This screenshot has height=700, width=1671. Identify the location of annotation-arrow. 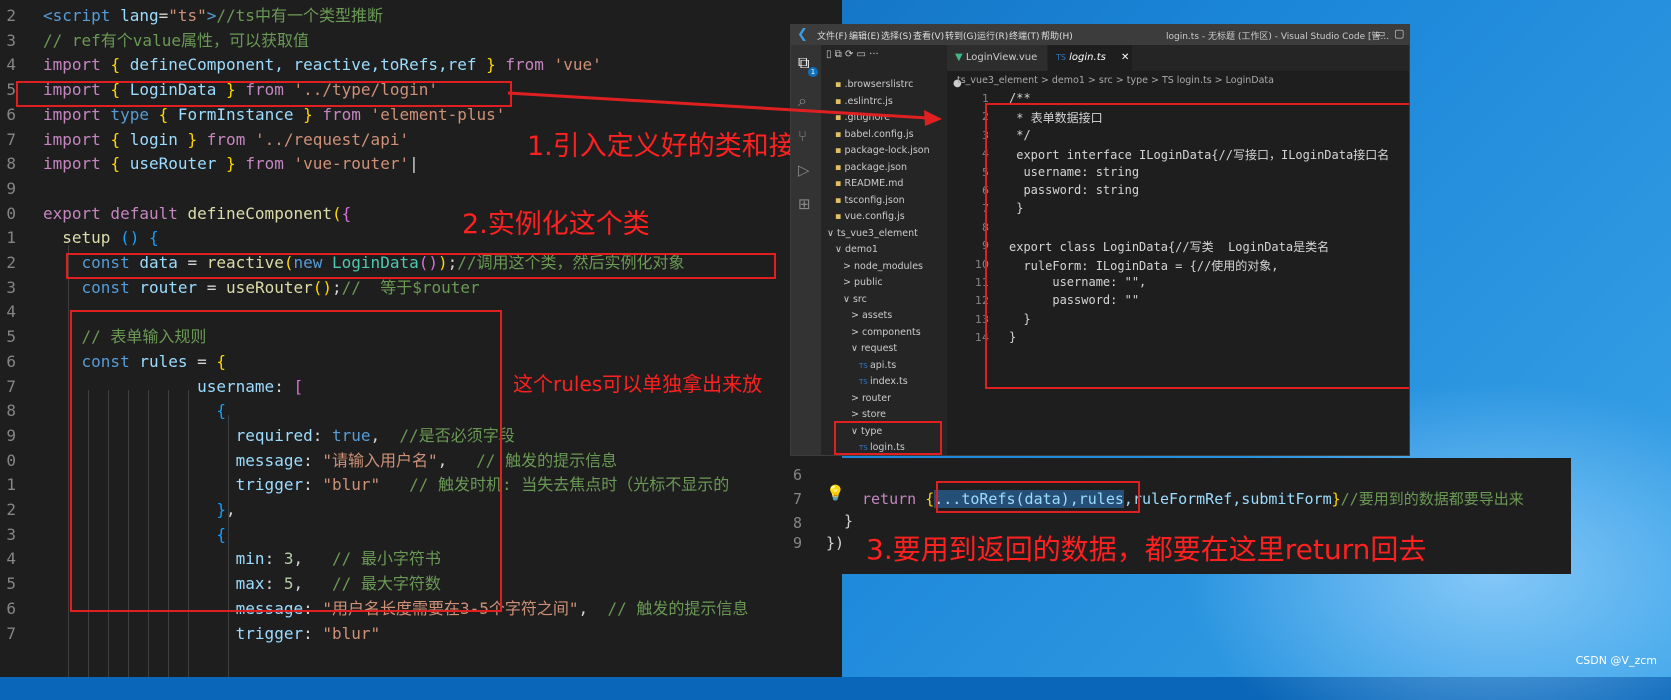
(724, 108).